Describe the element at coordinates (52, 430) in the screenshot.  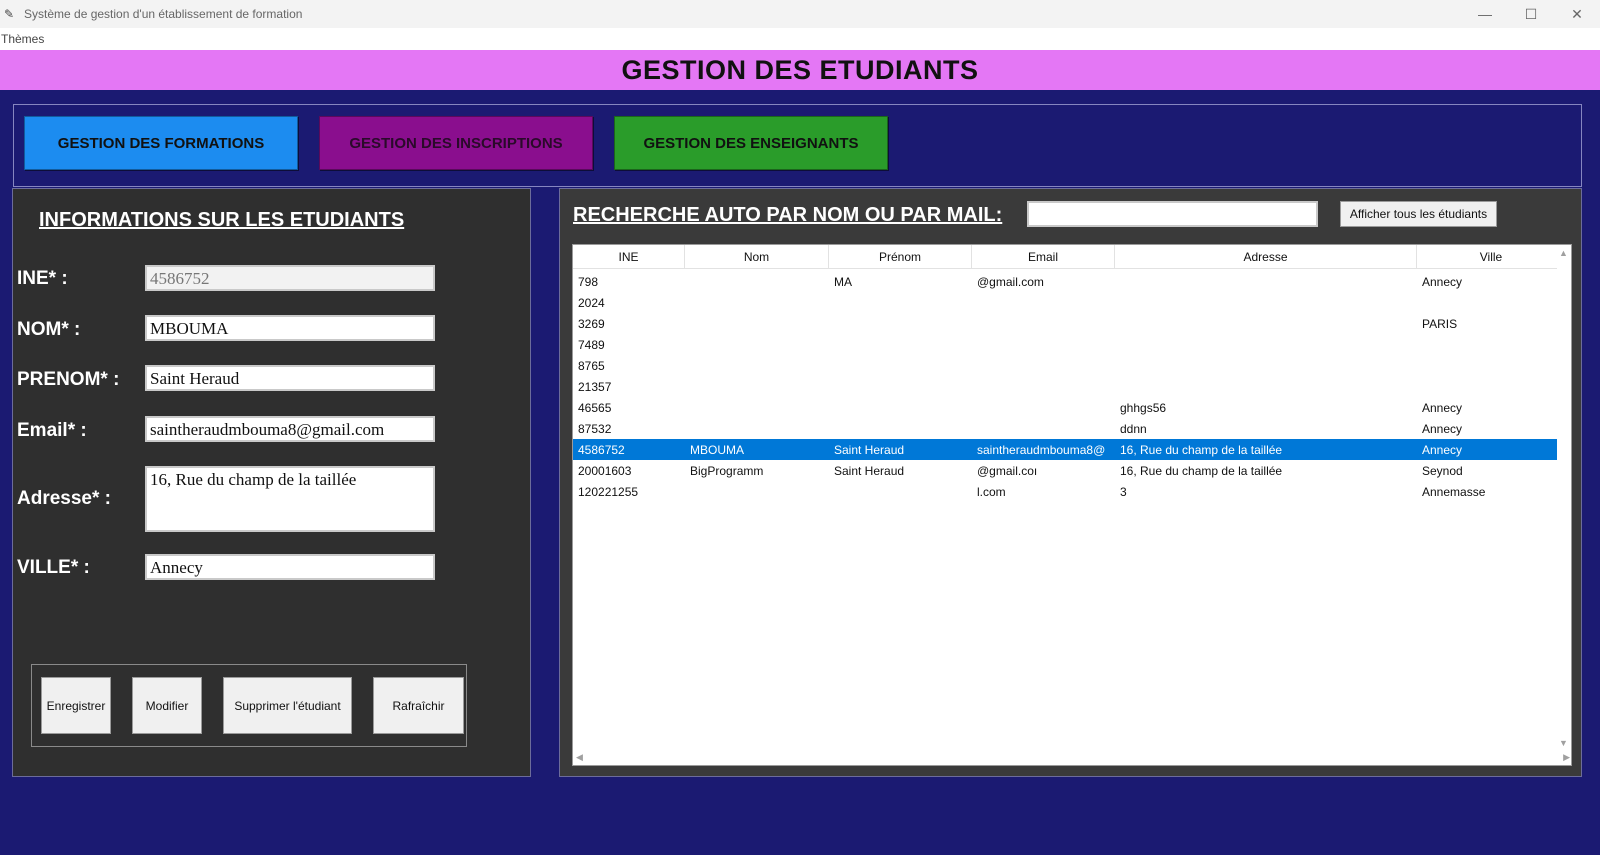
I see `email-label: Email* :` at that location.